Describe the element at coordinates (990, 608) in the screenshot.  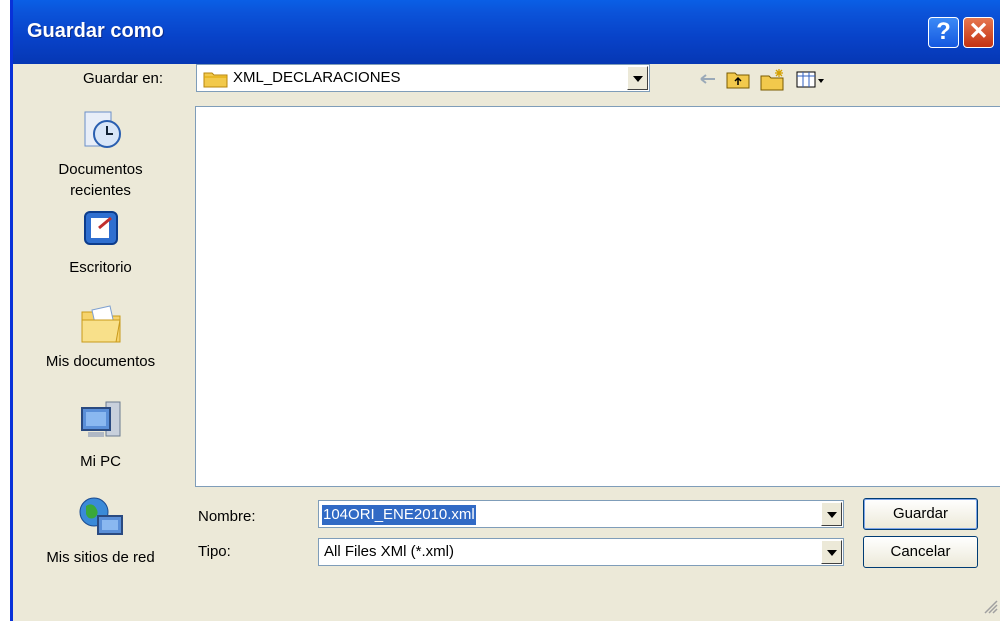
I see `resize-grip-icon` at that location.